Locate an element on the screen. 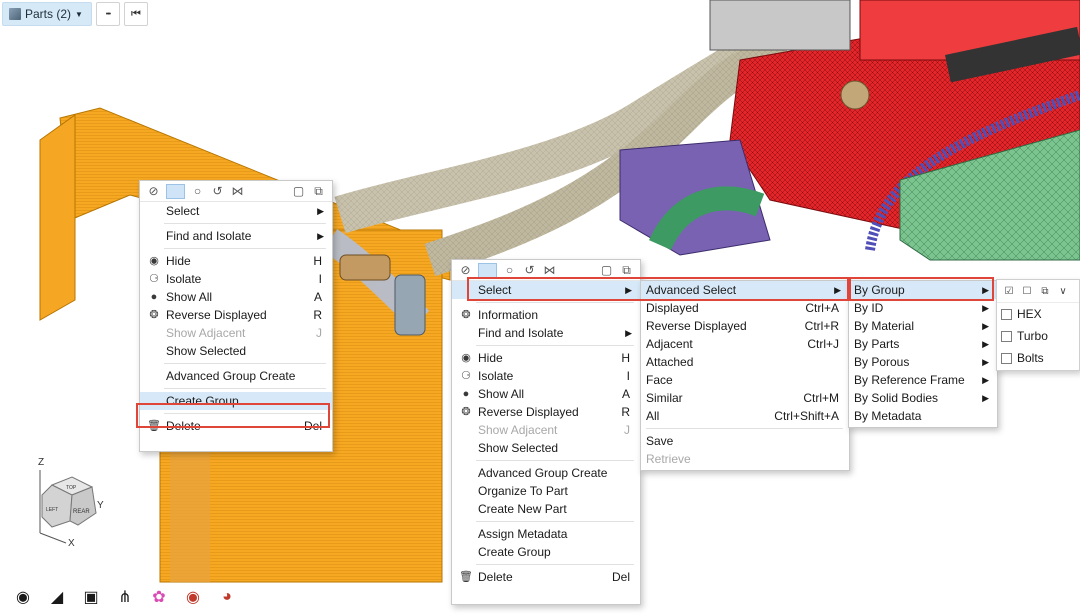 This screenshot has width=1080, height=615. menu-item-face: Face is located at coordinates (745, 380).